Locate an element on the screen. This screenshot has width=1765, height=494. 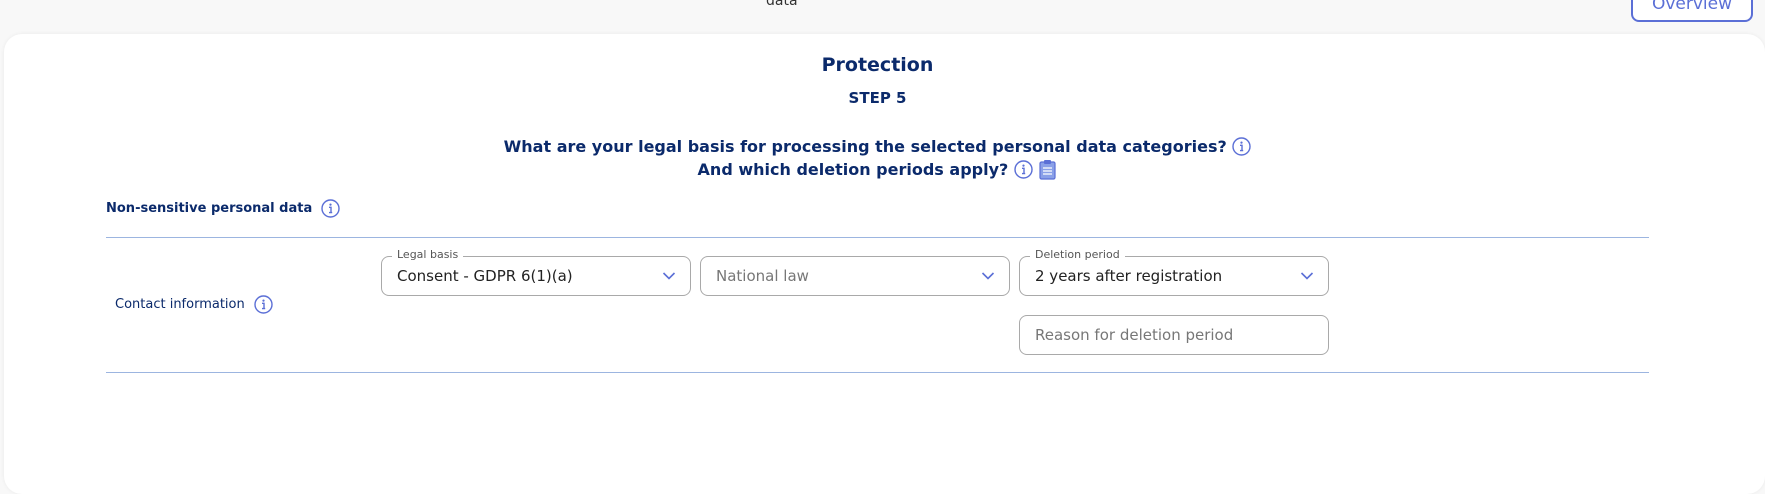
national-law-select: National law is located at coordinates (855, 276).